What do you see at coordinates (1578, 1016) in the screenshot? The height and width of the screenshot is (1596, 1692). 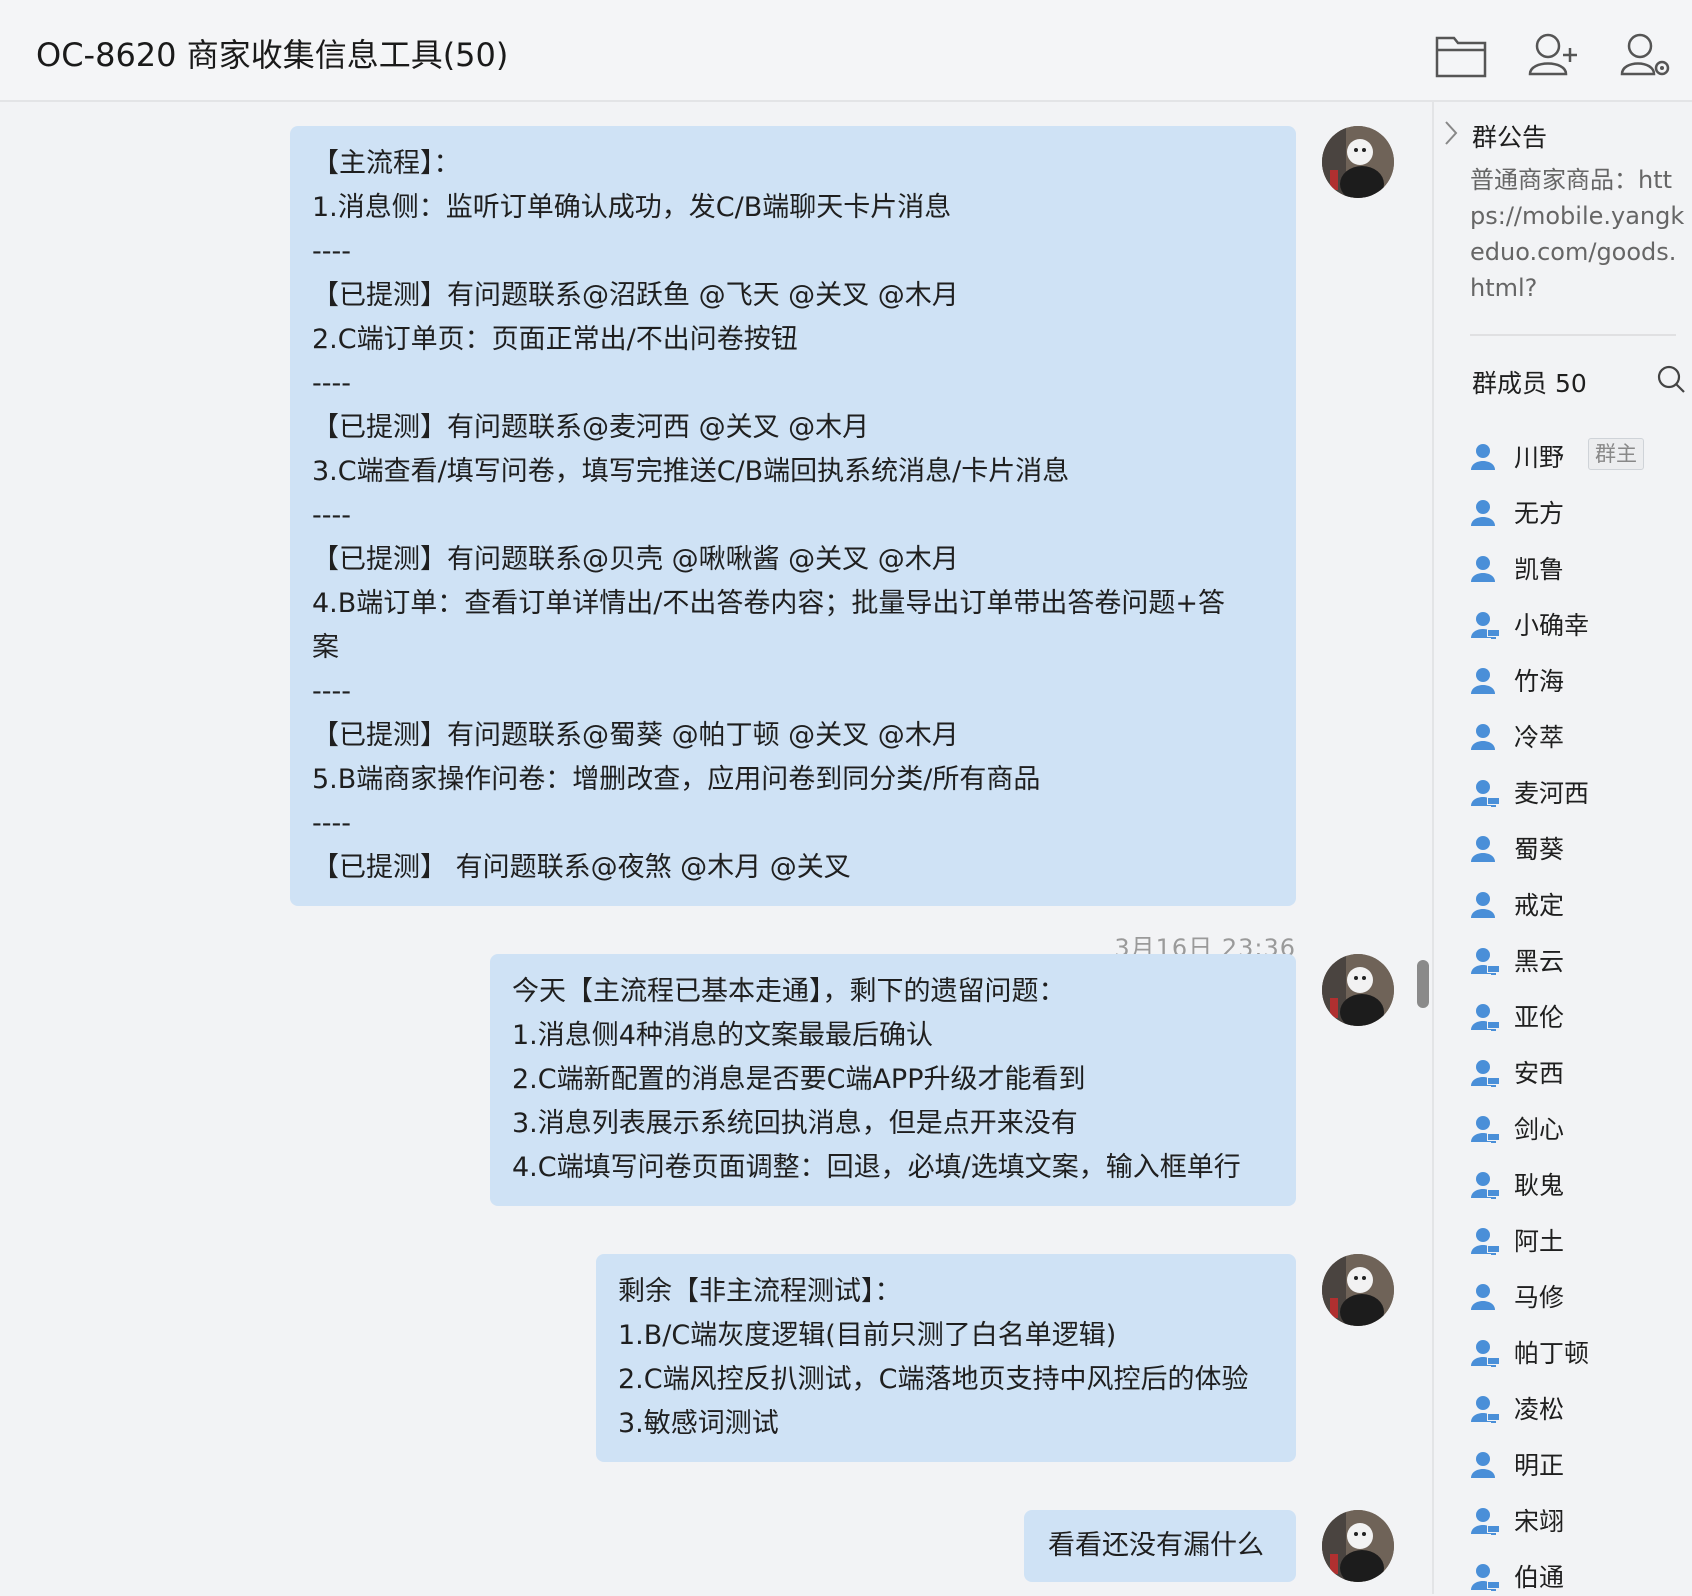 I see `member-item: 亚伦` at bounding box center [1578, 1016].